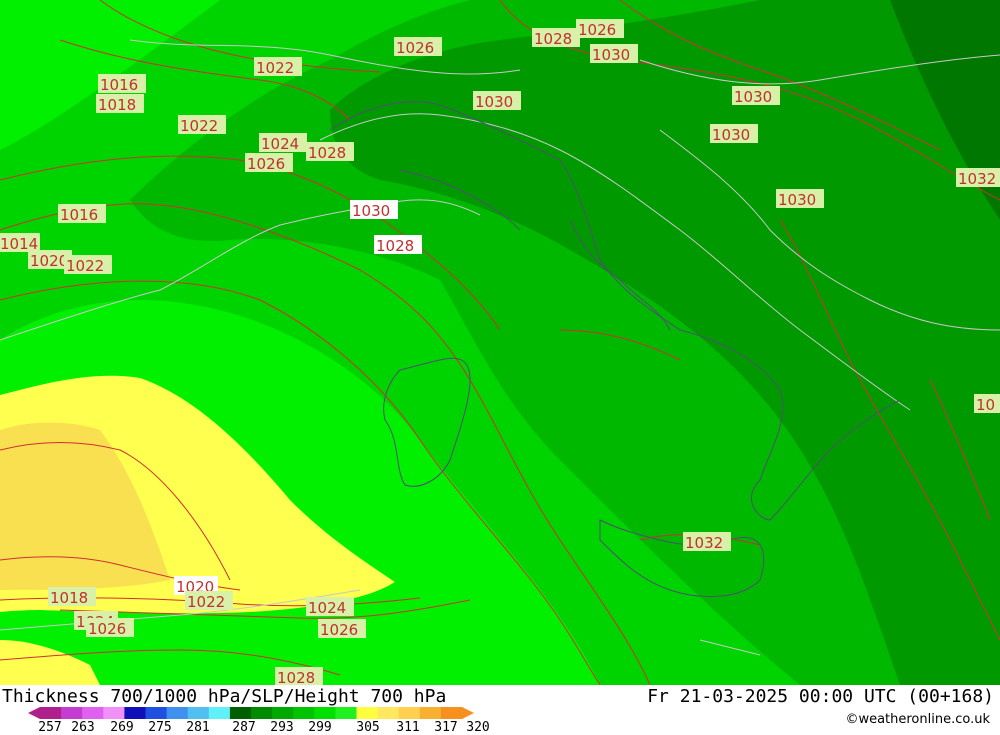 The height and width of the screenshot is (735, 1000). Describe the element at coordinates (468, 713) in the screenshot. I see `legend-arrow-right` at that location.